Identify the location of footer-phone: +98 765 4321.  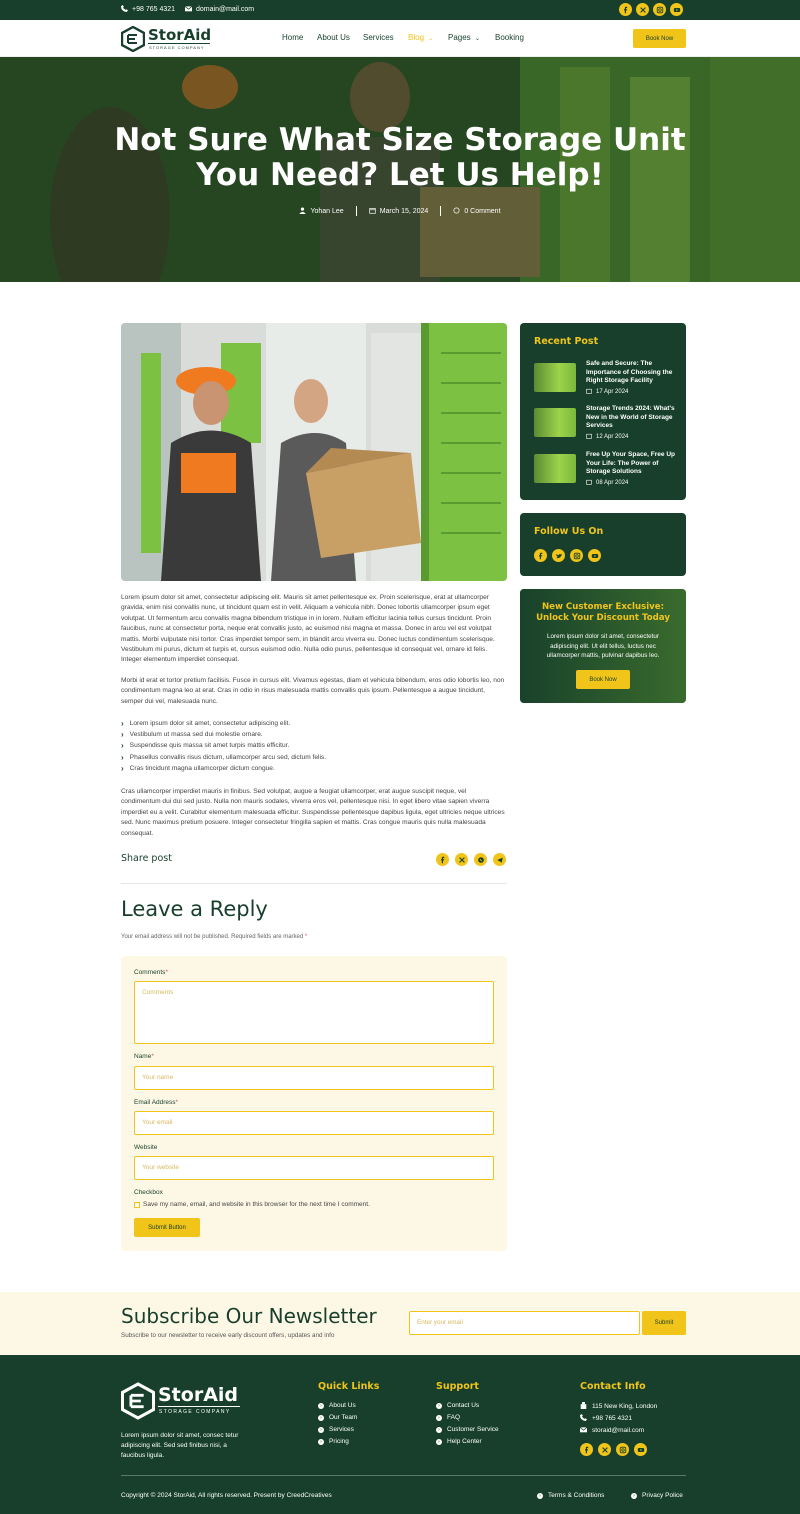
(606, 1418).